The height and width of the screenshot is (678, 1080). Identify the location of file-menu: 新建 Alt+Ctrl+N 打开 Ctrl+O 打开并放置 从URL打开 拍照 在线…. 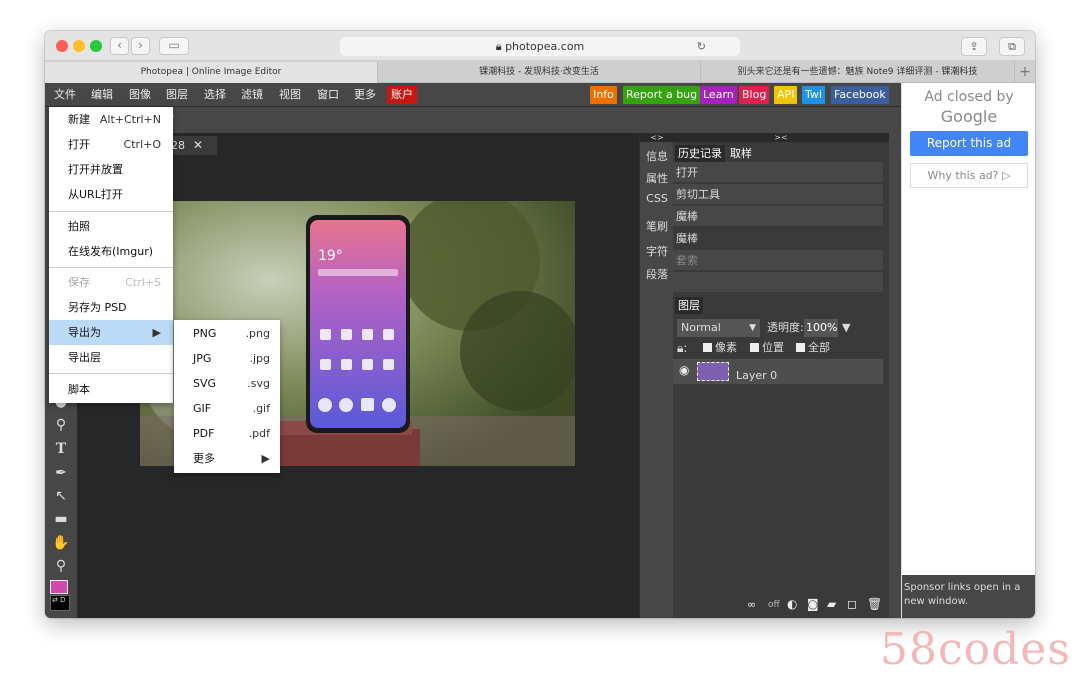
(111, 255).